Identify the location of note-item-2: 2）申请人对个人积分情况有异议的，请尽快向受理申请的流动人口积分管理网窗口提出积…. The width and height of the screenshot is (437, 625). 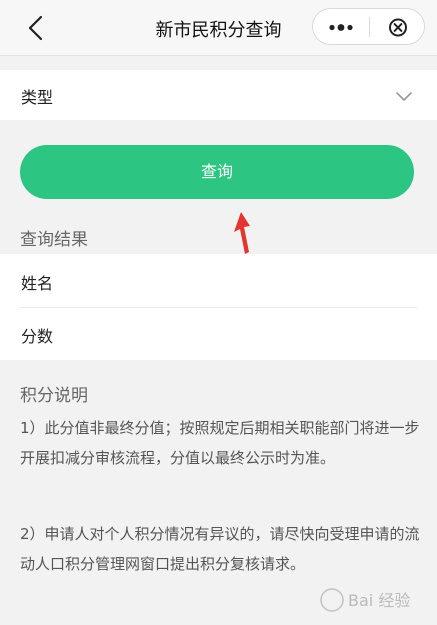
(220, 549).